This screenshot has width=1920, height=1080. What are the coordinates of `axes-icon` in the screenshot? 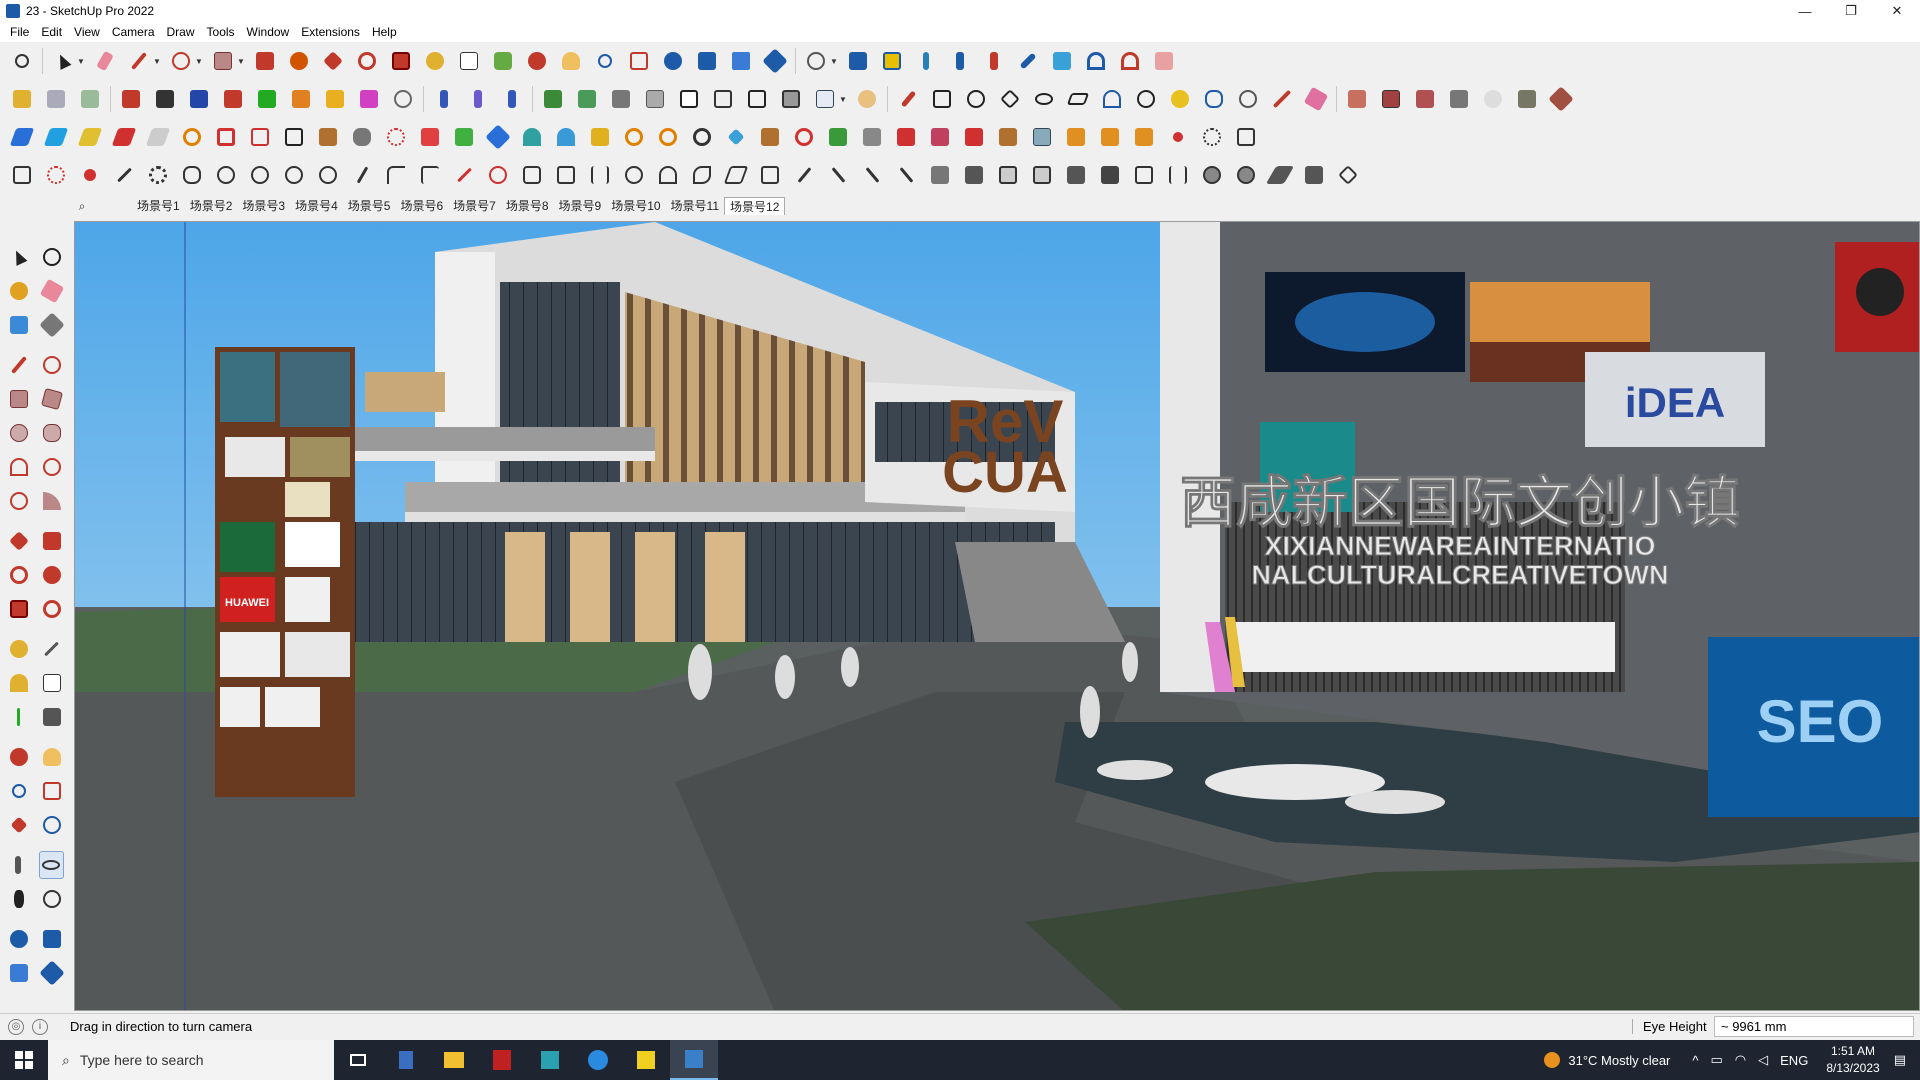 It's located at (18, 717).